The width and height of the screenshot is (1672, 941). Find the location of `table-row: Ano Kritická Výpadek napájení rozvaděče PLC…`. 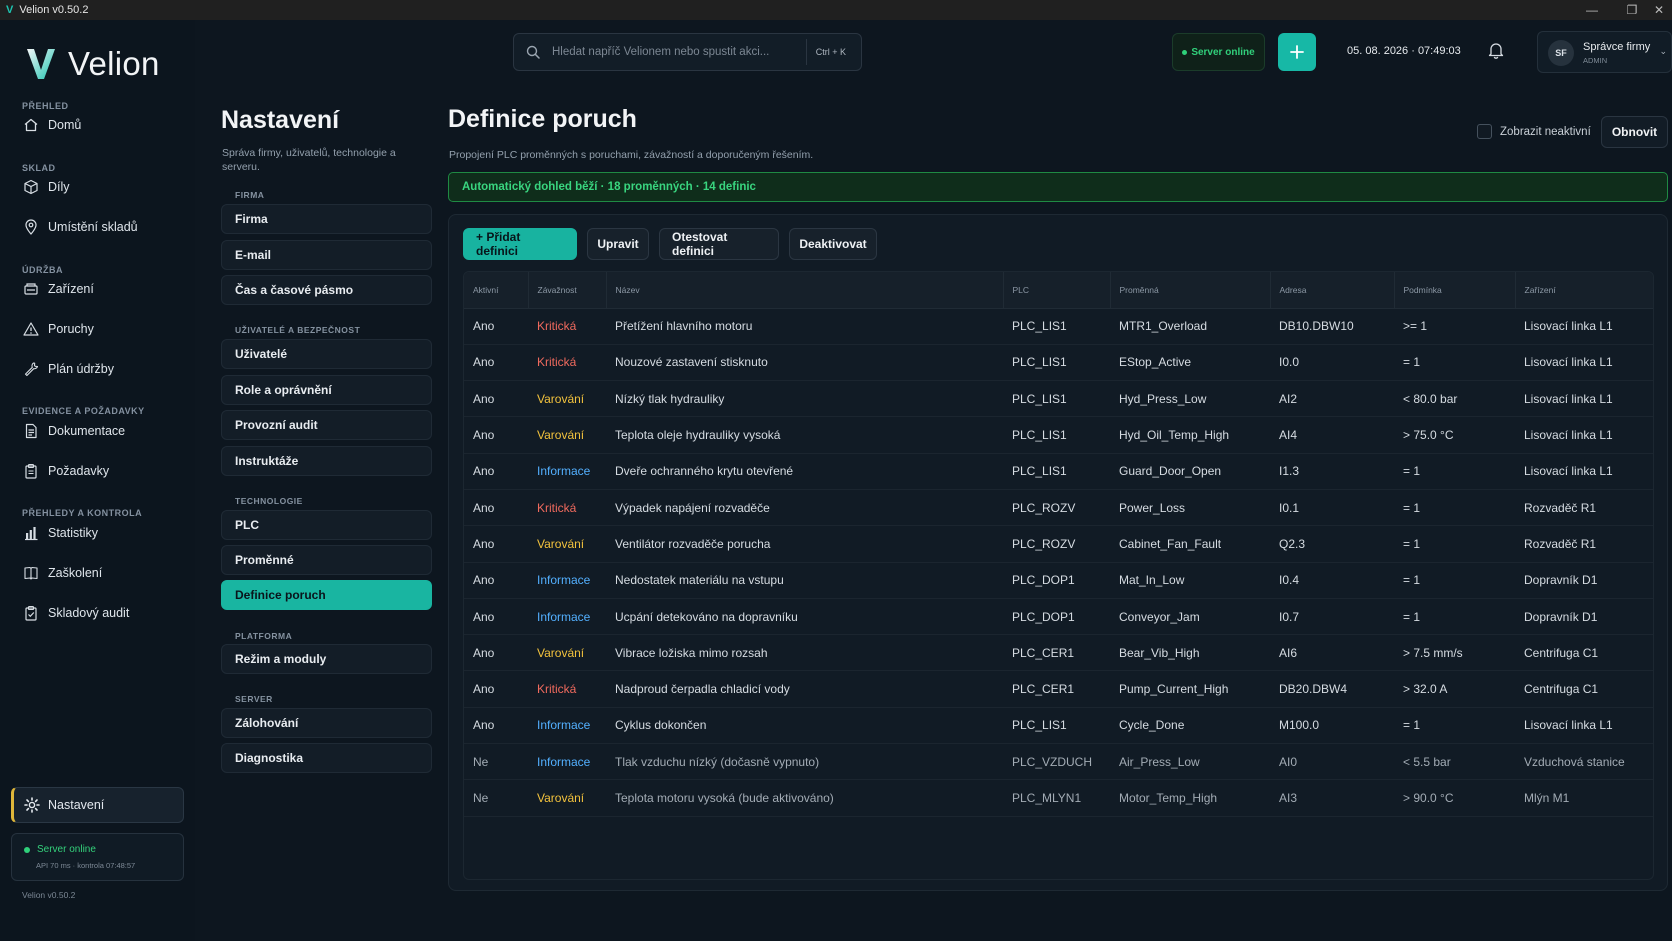

table-row: Ano Kritická Výpadek napájení rozvaděče PLC… is located at coordinates (1058, 508).